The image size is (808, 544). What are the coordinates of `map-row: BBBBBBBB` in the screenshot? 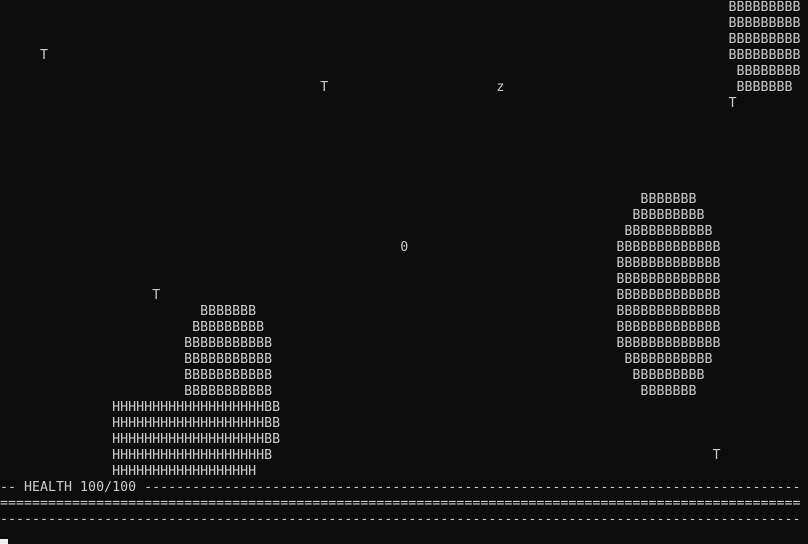 It's located at (400, 71).